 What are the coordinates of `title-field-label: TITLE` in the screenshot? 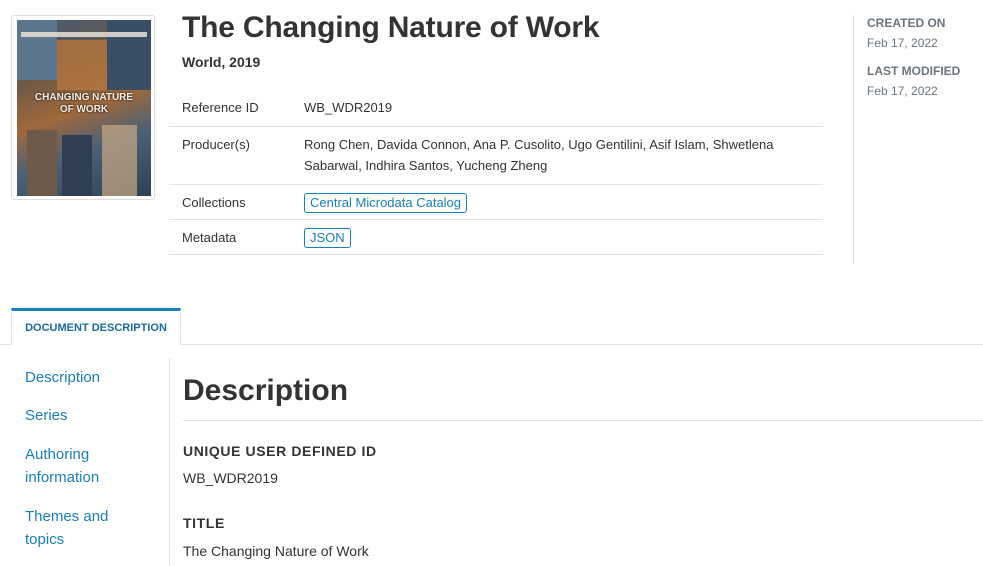 It's located at (204, 523).